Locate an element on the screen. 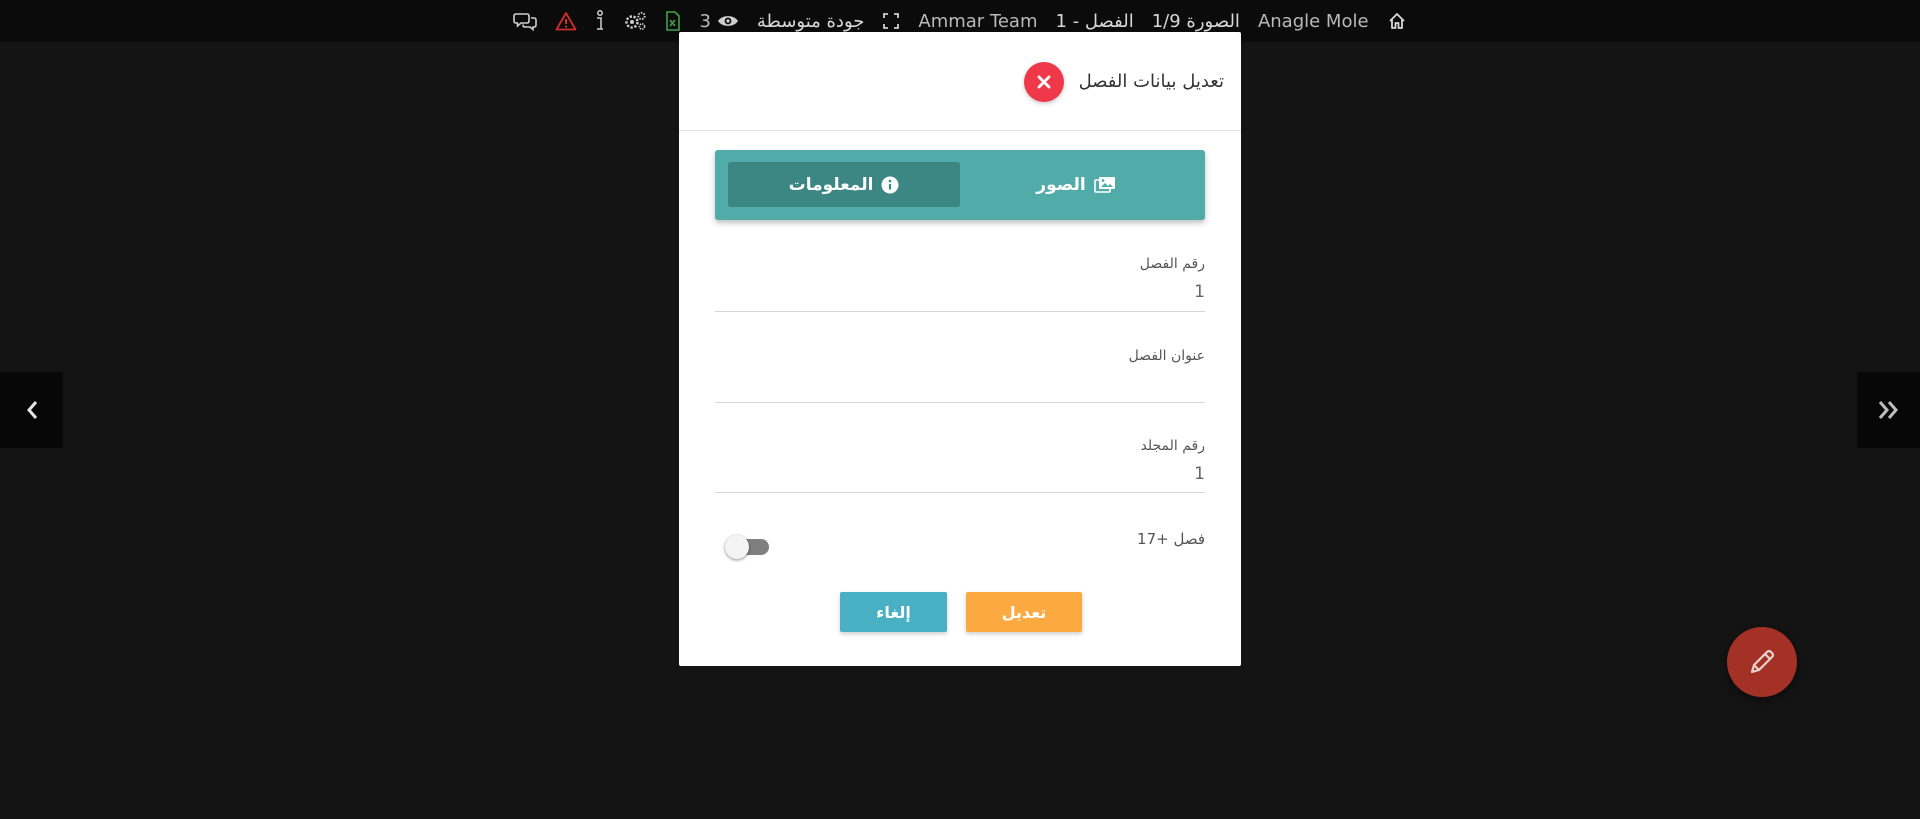 This screenshot has width=1920, height=819. info-button is located at coordinates (600, 21).